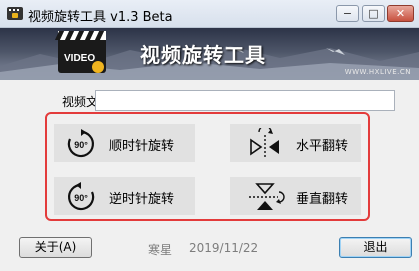 This screenshot has height=271, width=419. What do you see at coordinates (209, 14) in the screenshot?
I see `title-bar: 视频旋转工具 v1.3 Beta − □ ✕` at bounding box center [209, 14].